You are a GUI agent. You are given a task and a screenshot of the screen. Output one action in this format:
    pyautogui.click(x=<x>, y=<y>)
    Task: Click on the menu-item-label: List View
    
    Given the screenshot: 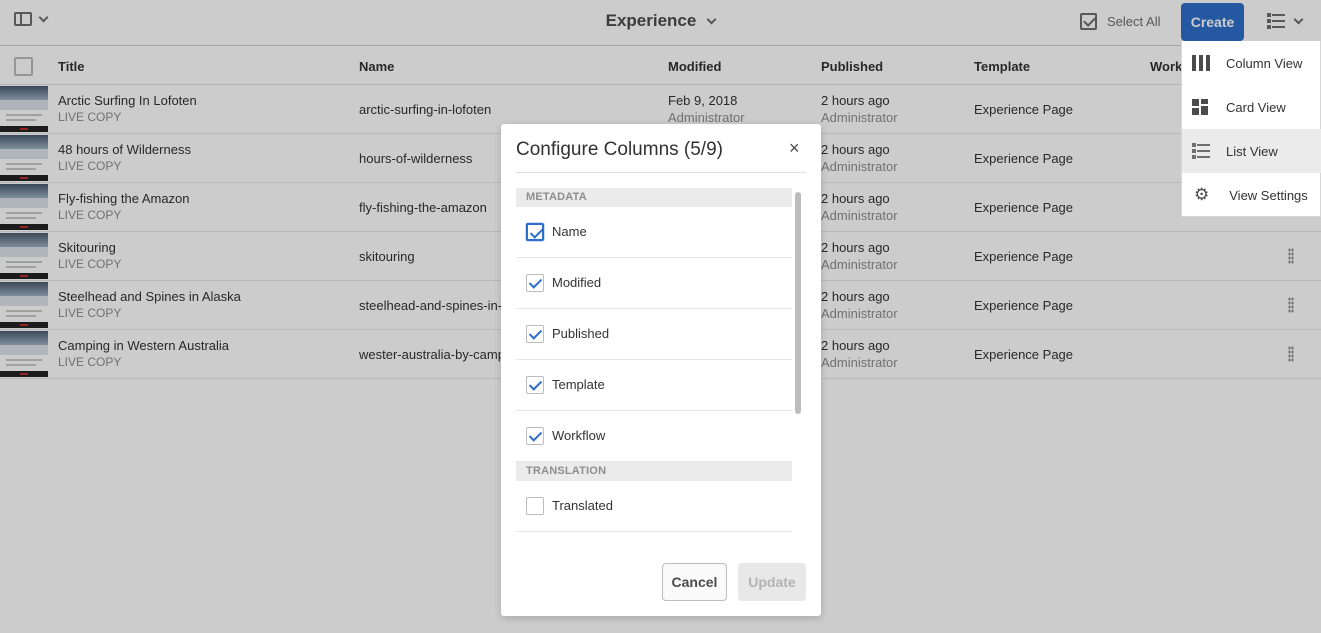 What is the action you would take?
    pyautogui.click(x=1252, y=151)
    